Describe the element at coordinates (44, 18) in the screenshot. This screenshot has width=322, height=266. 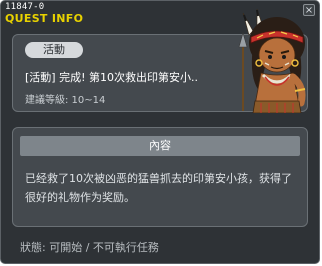
I see `window-title: QUEST INFO` at that location.